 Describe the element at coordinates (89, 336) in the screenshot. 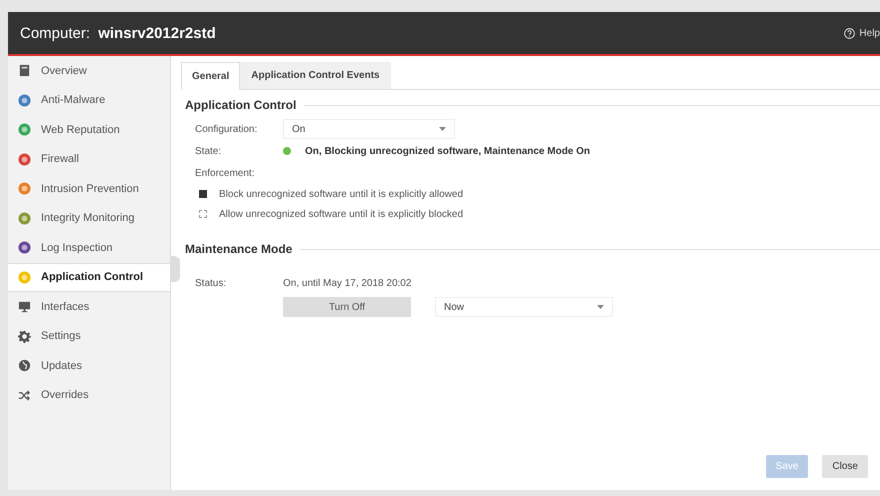

I see `sidebar-item: Settings` at that location.